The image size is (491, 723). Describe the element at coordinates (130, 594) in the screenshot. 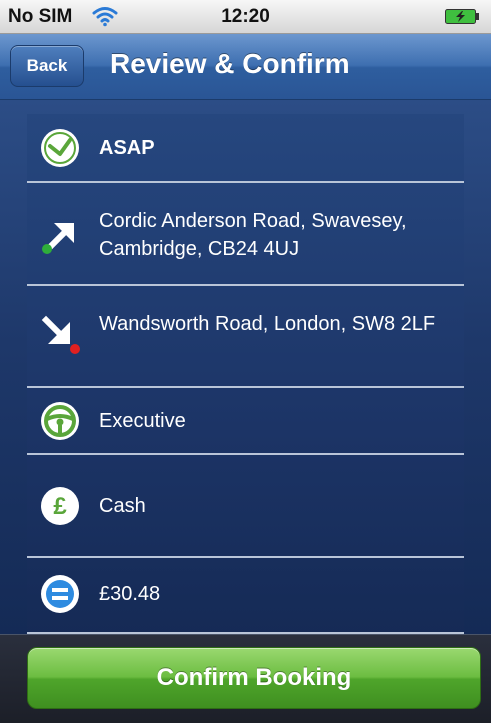

I see `price-text: £30.48` at that location.